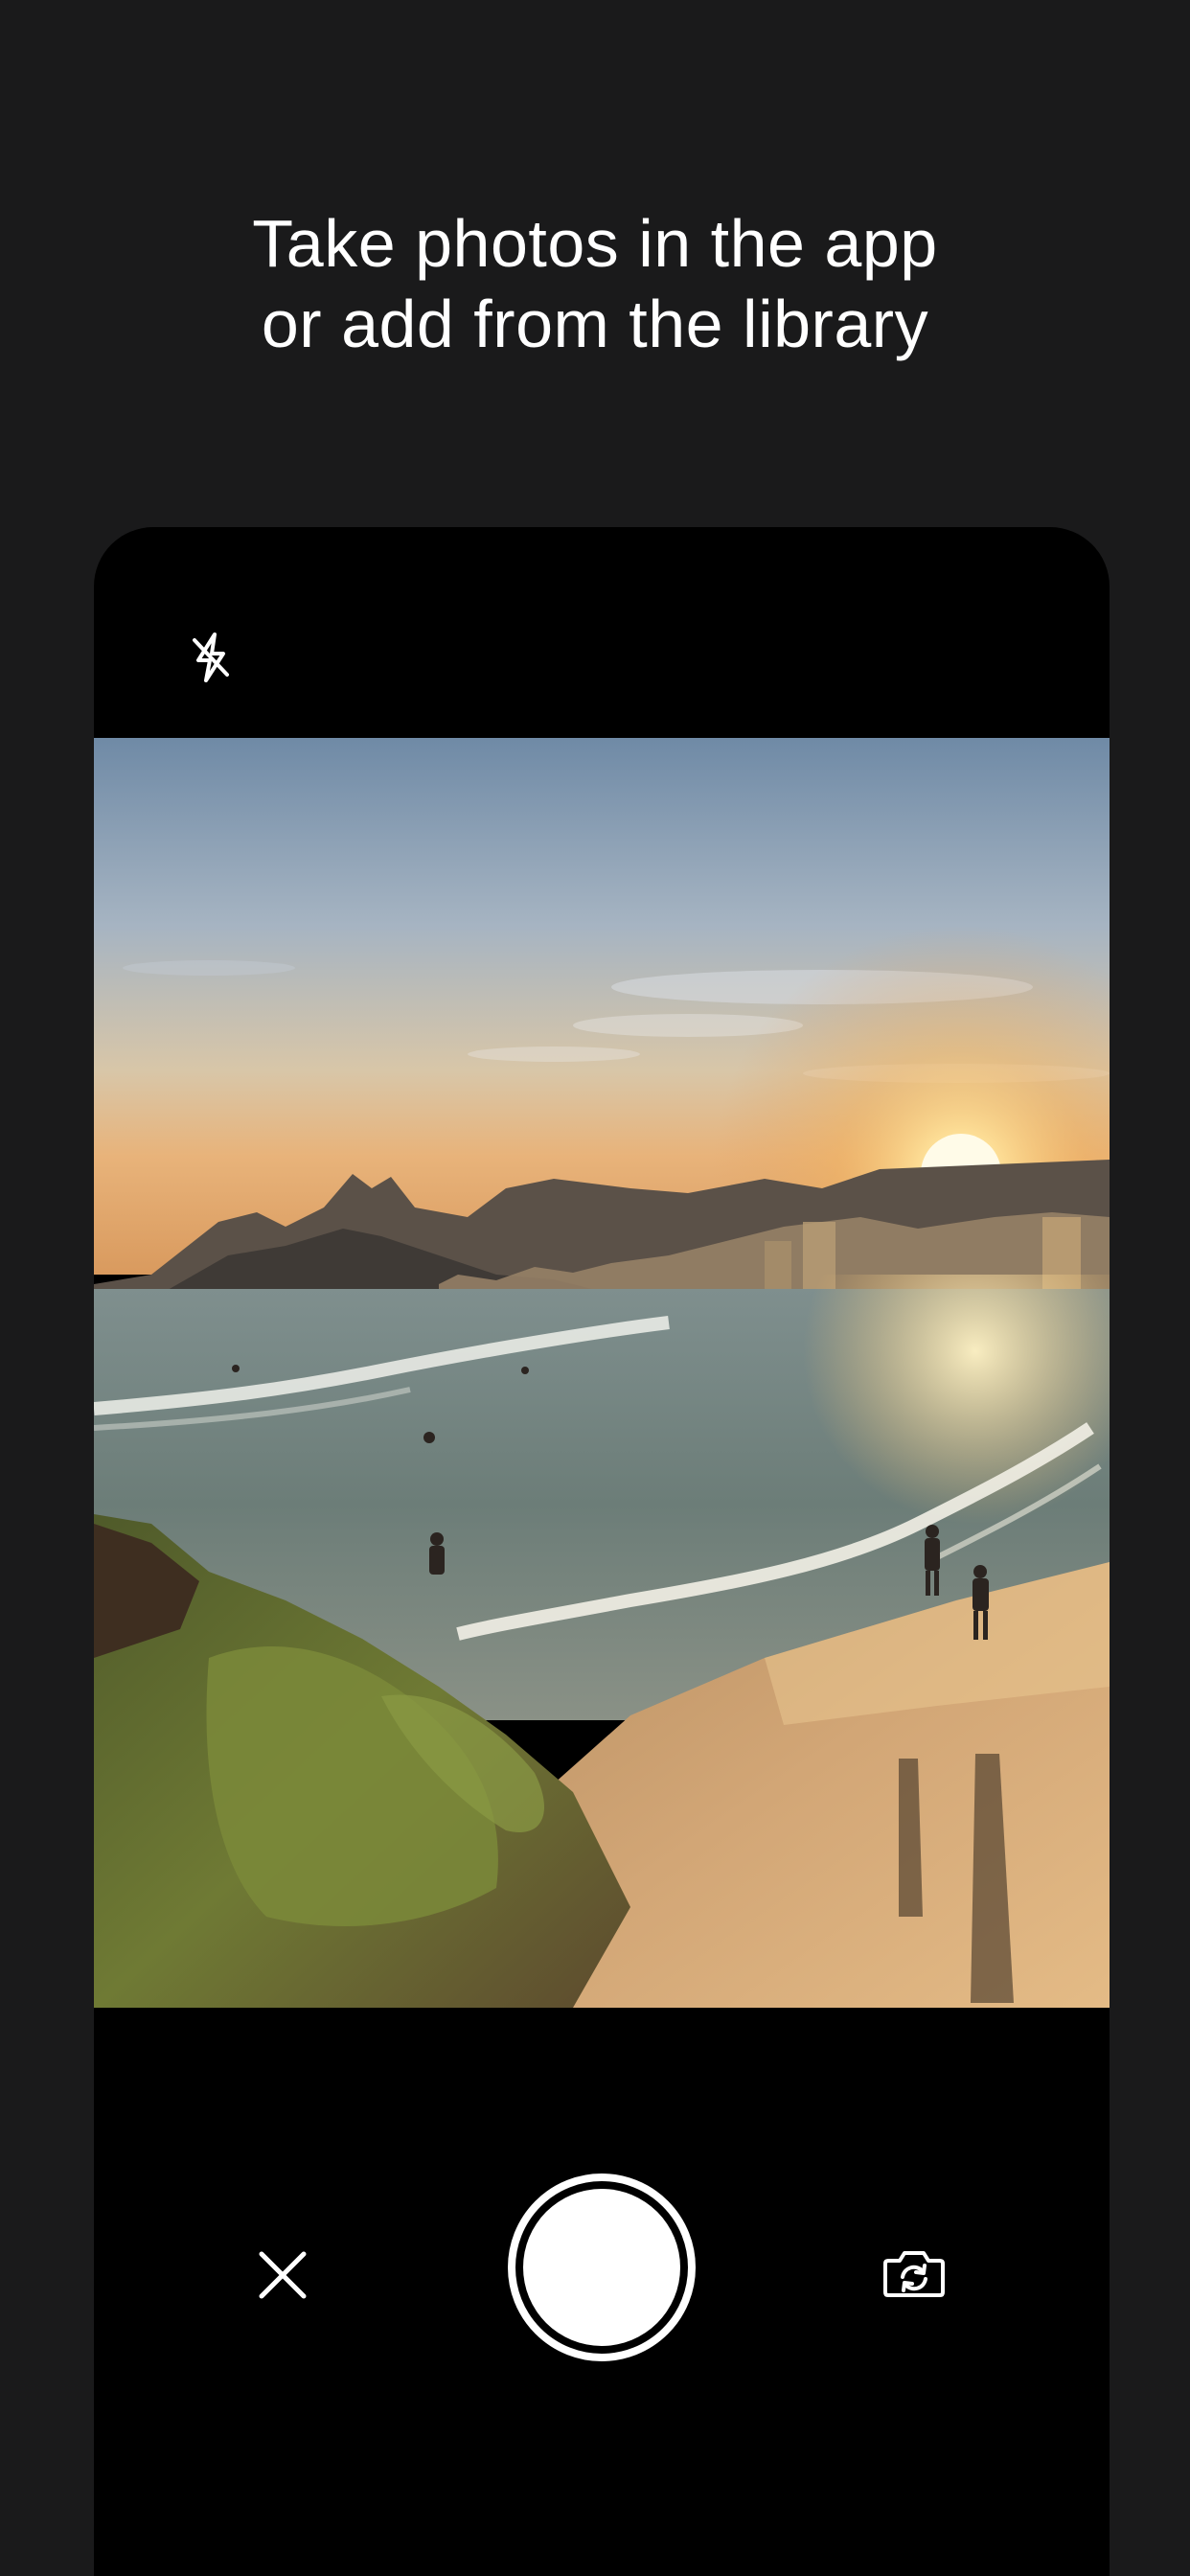 The width and height of the screenshot is (1190, 2576). I want to click on shutter-button, so click(602, 2267).